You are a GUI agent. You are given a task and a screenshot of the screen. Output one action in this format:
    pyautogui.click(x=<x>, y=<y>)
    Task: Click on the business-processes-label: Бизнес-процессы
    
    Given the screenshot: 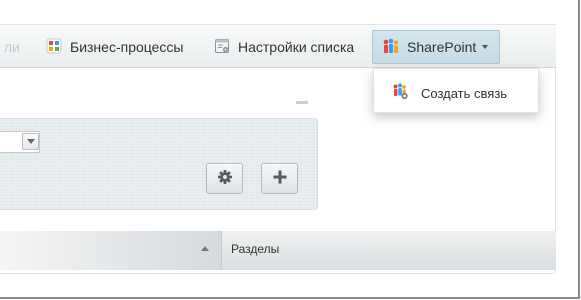 What is the action you would take?
    pyautogui.click(x=127, y=47)
    